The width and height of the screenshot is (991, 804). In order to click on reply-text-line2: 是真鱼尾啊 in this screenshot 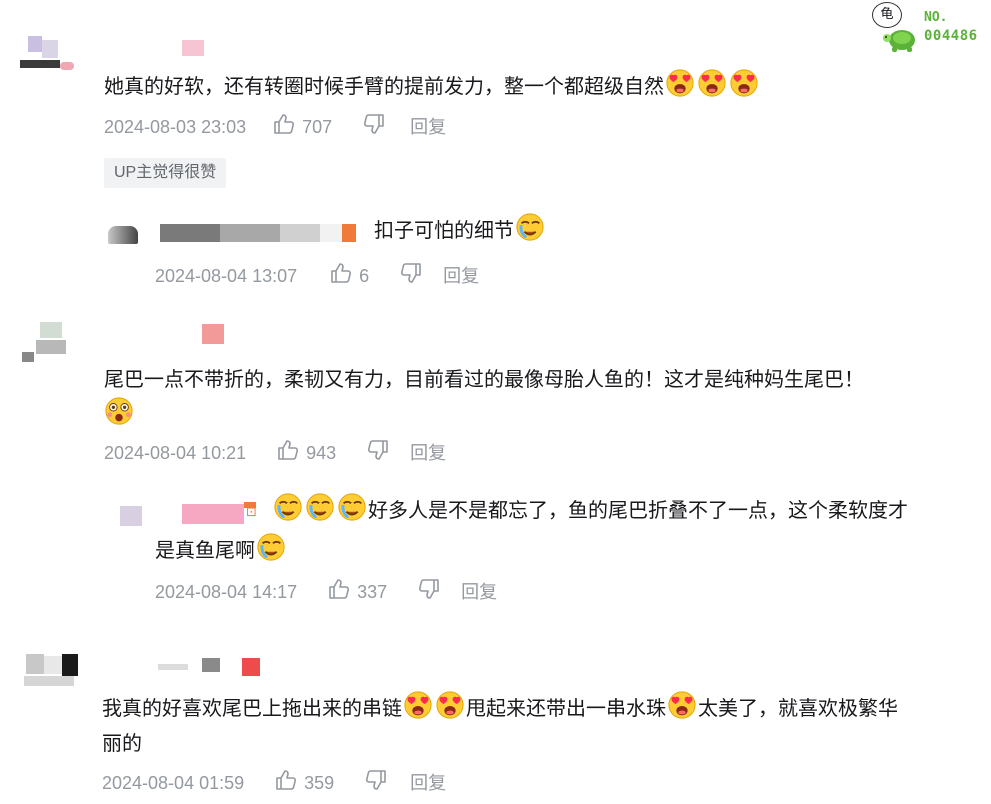, I will do `click(221, 550)`.